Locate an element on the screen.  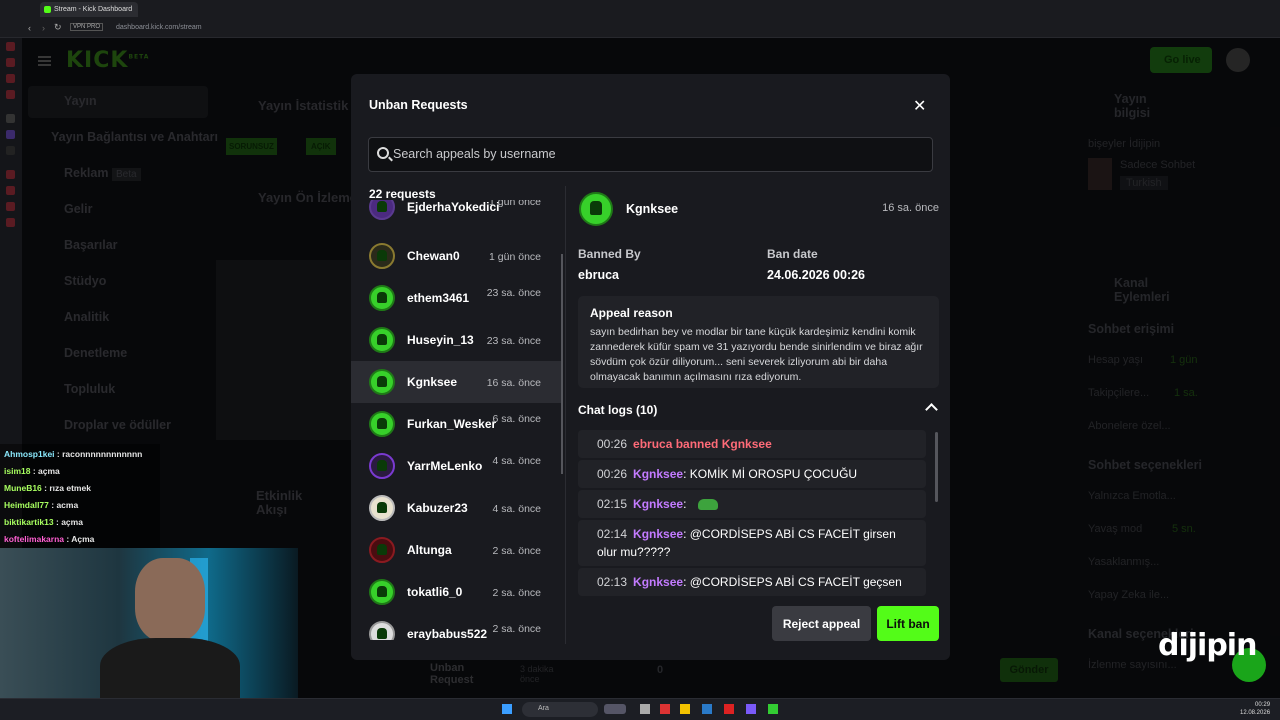
list-item: eraybabus522 2 sa. önce is located at coordinates (456, 626).